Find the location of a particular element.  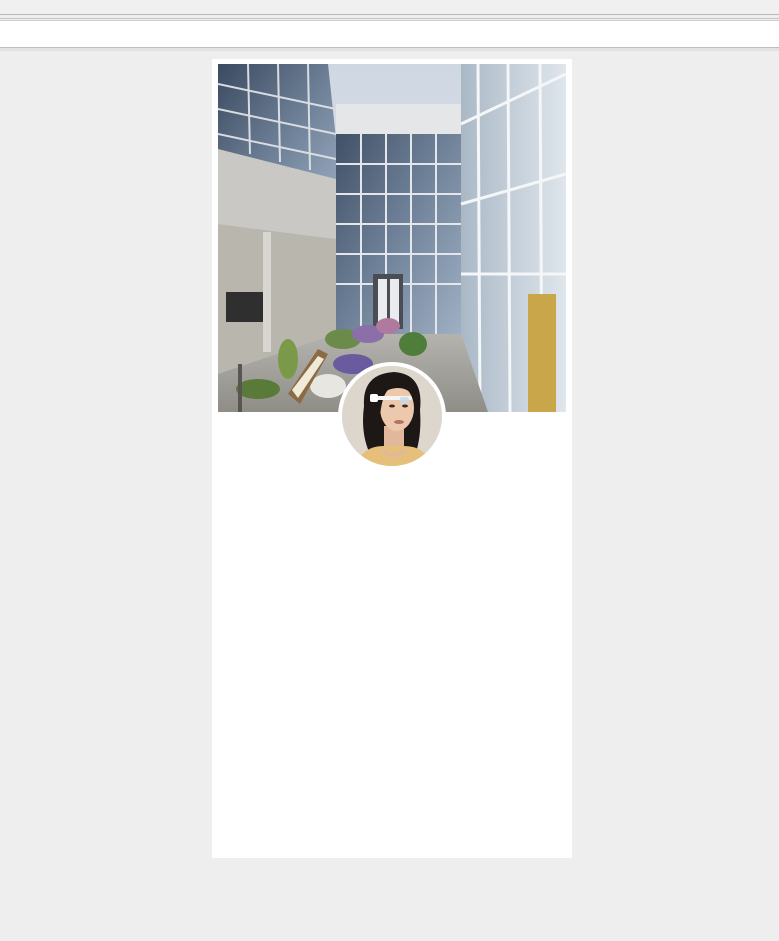

avatar-ring is located at coordinates (392, 416).